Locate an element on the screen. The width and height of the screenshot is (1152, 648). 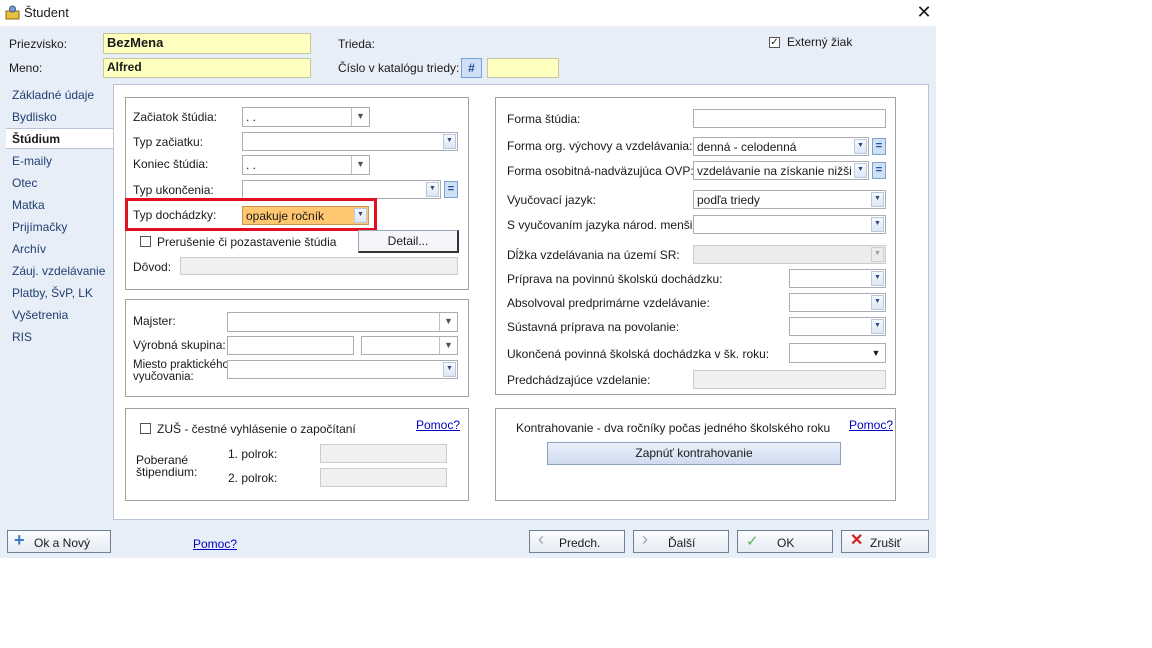
preprimary-select: ▼ is located at coordinates (837, 302).